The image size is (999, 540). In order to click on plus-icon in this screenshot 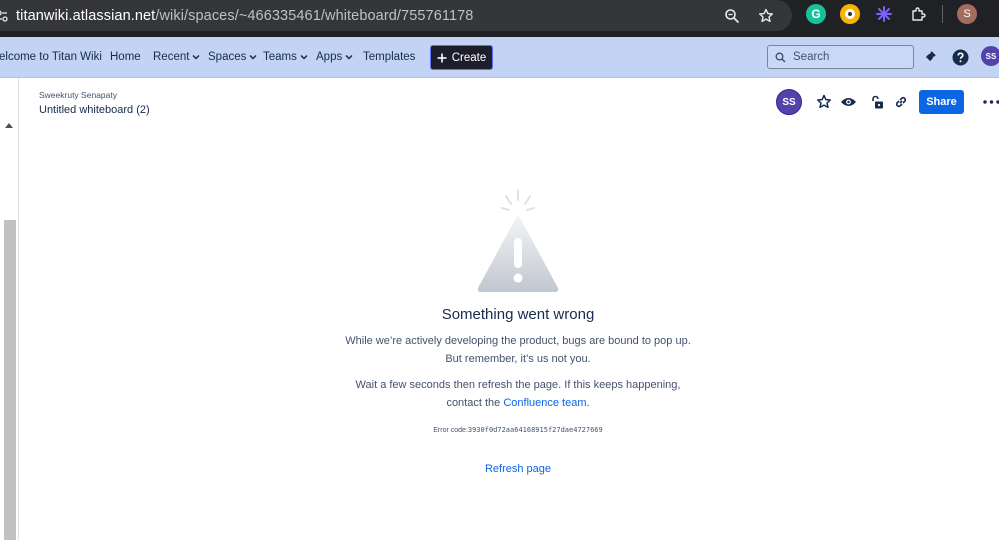, I will do `click(442, 57)`.